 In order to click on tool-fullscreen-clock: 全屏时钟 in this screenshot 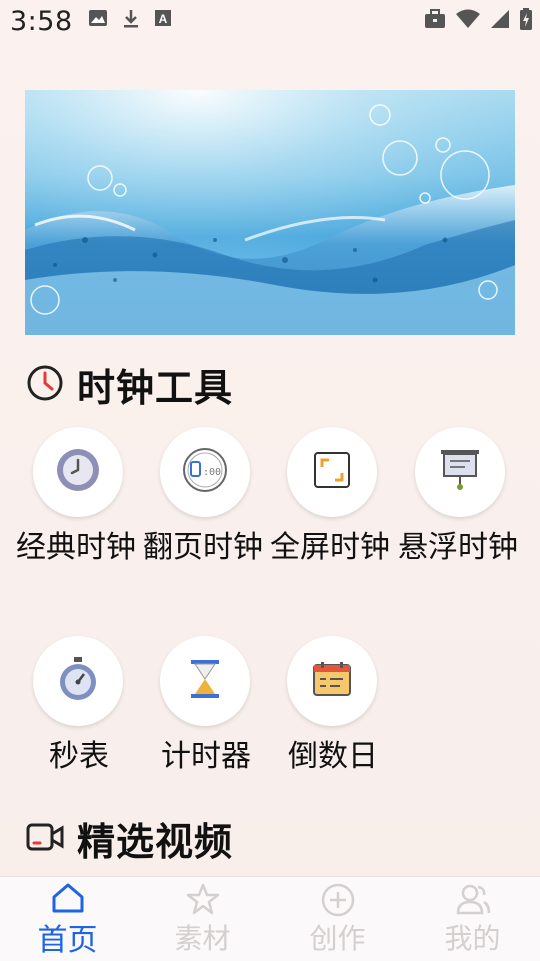, I will do `click(337, 500)`.